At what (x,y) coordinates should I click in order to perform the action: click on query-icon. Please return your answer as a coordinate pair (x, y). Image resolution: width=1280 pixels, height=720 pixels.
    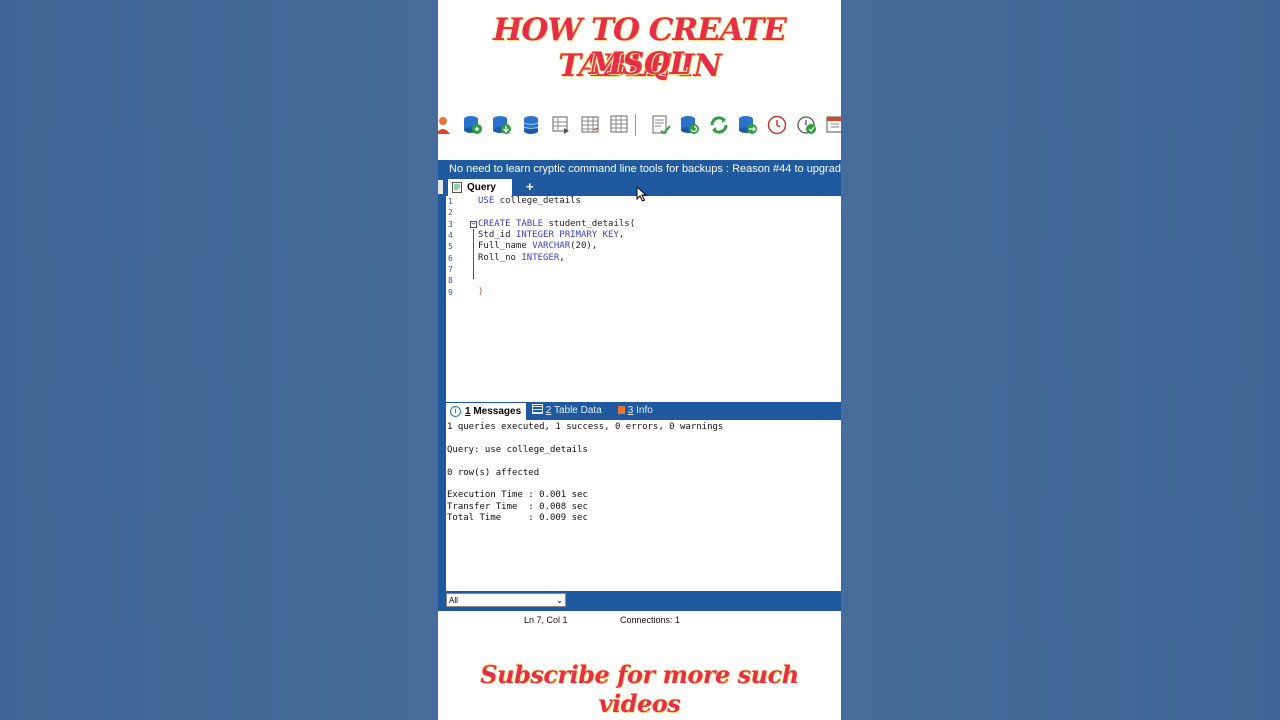
    Looking at the image, I should click on (457, 187).